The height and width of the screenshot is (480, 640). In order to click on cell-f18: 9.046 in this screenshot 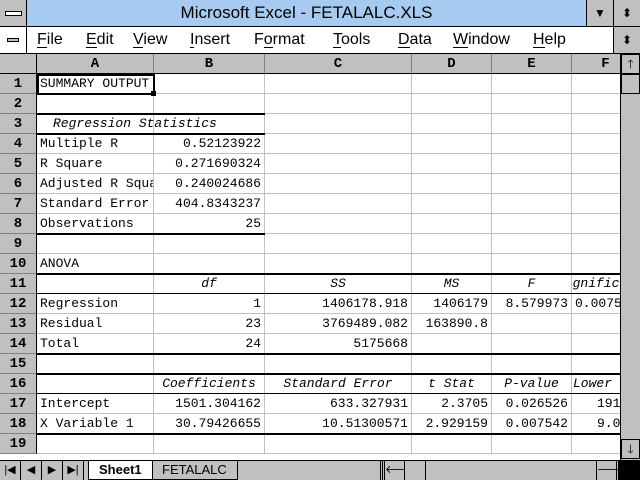, I will do `click(596, 424)`.